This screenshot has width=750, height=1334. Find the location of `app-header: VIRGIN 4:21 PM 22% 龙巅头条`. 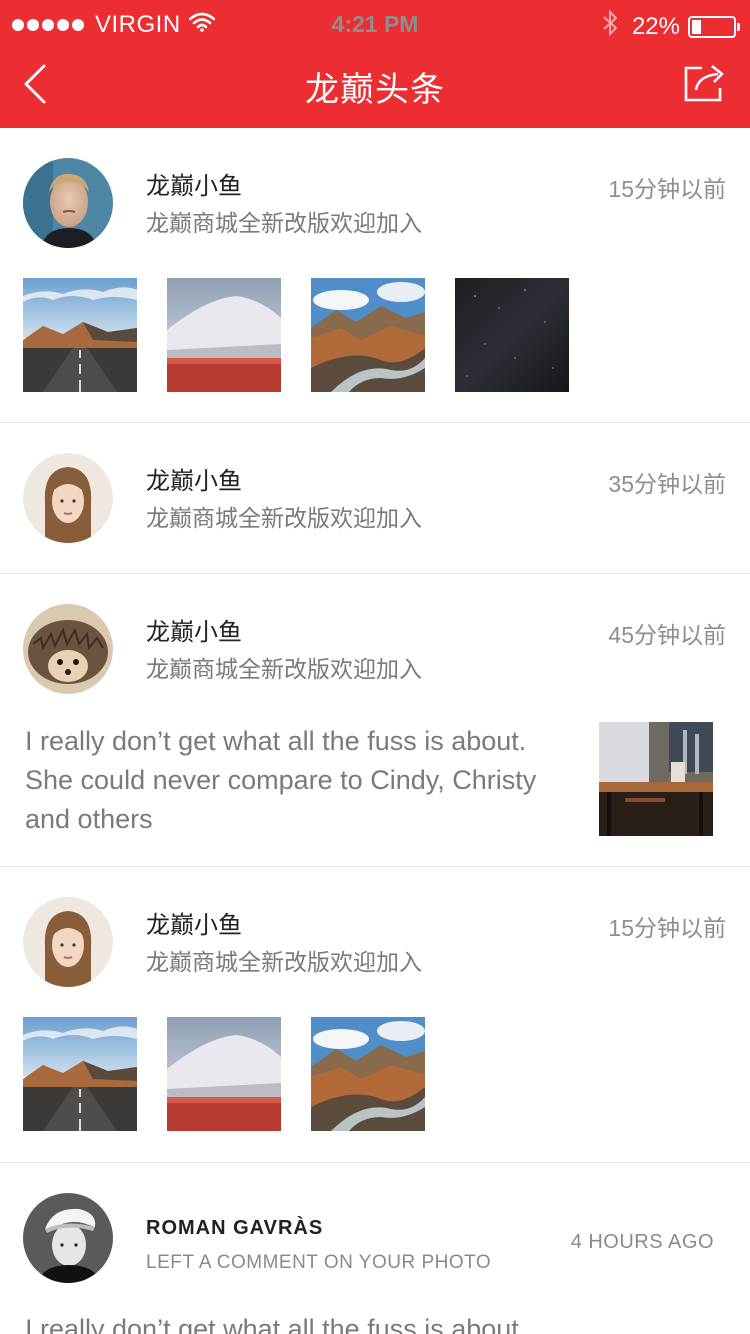

app-header: VIRGIN 4:21 PM 22% 龙巅头条 is located at coordinates (375, 64).